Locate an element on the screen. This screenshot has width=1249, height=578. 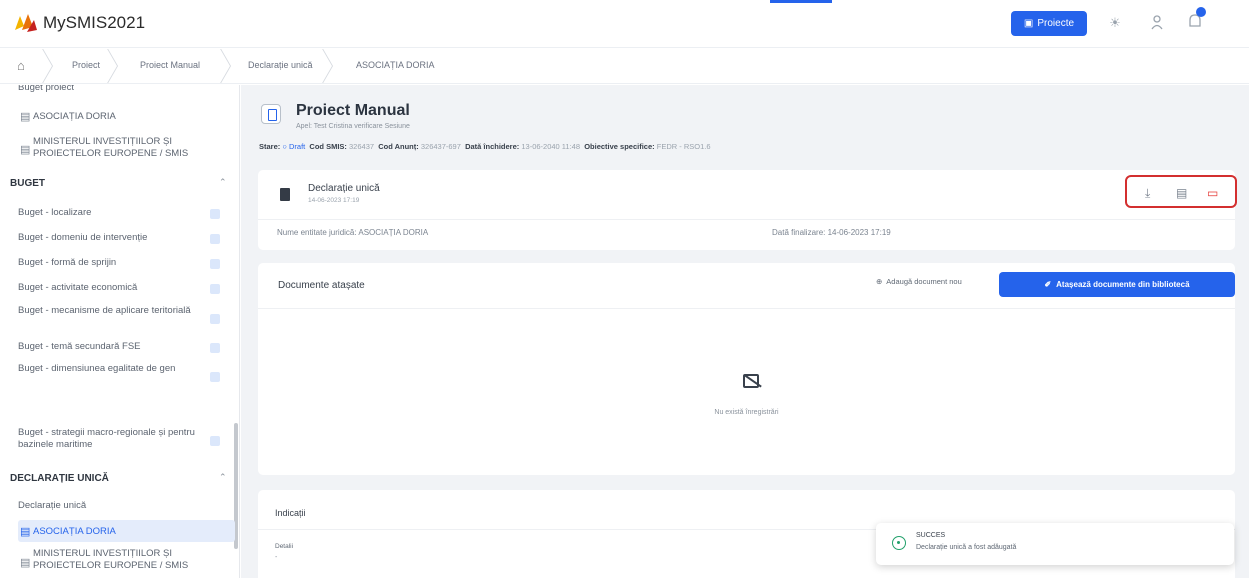
sidebar-item-buget: Buget - formă de sprijin is located at coordinates (67, 263).